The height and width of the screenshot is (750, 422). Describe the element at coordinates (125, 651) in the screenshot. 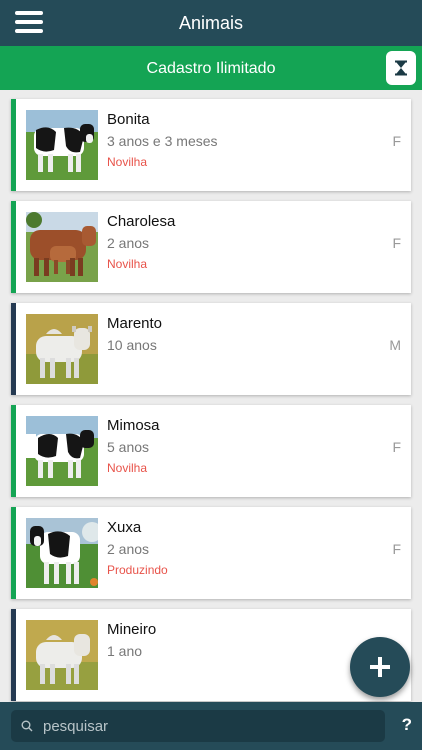

I see `animal-age: 1 ano` at that location.